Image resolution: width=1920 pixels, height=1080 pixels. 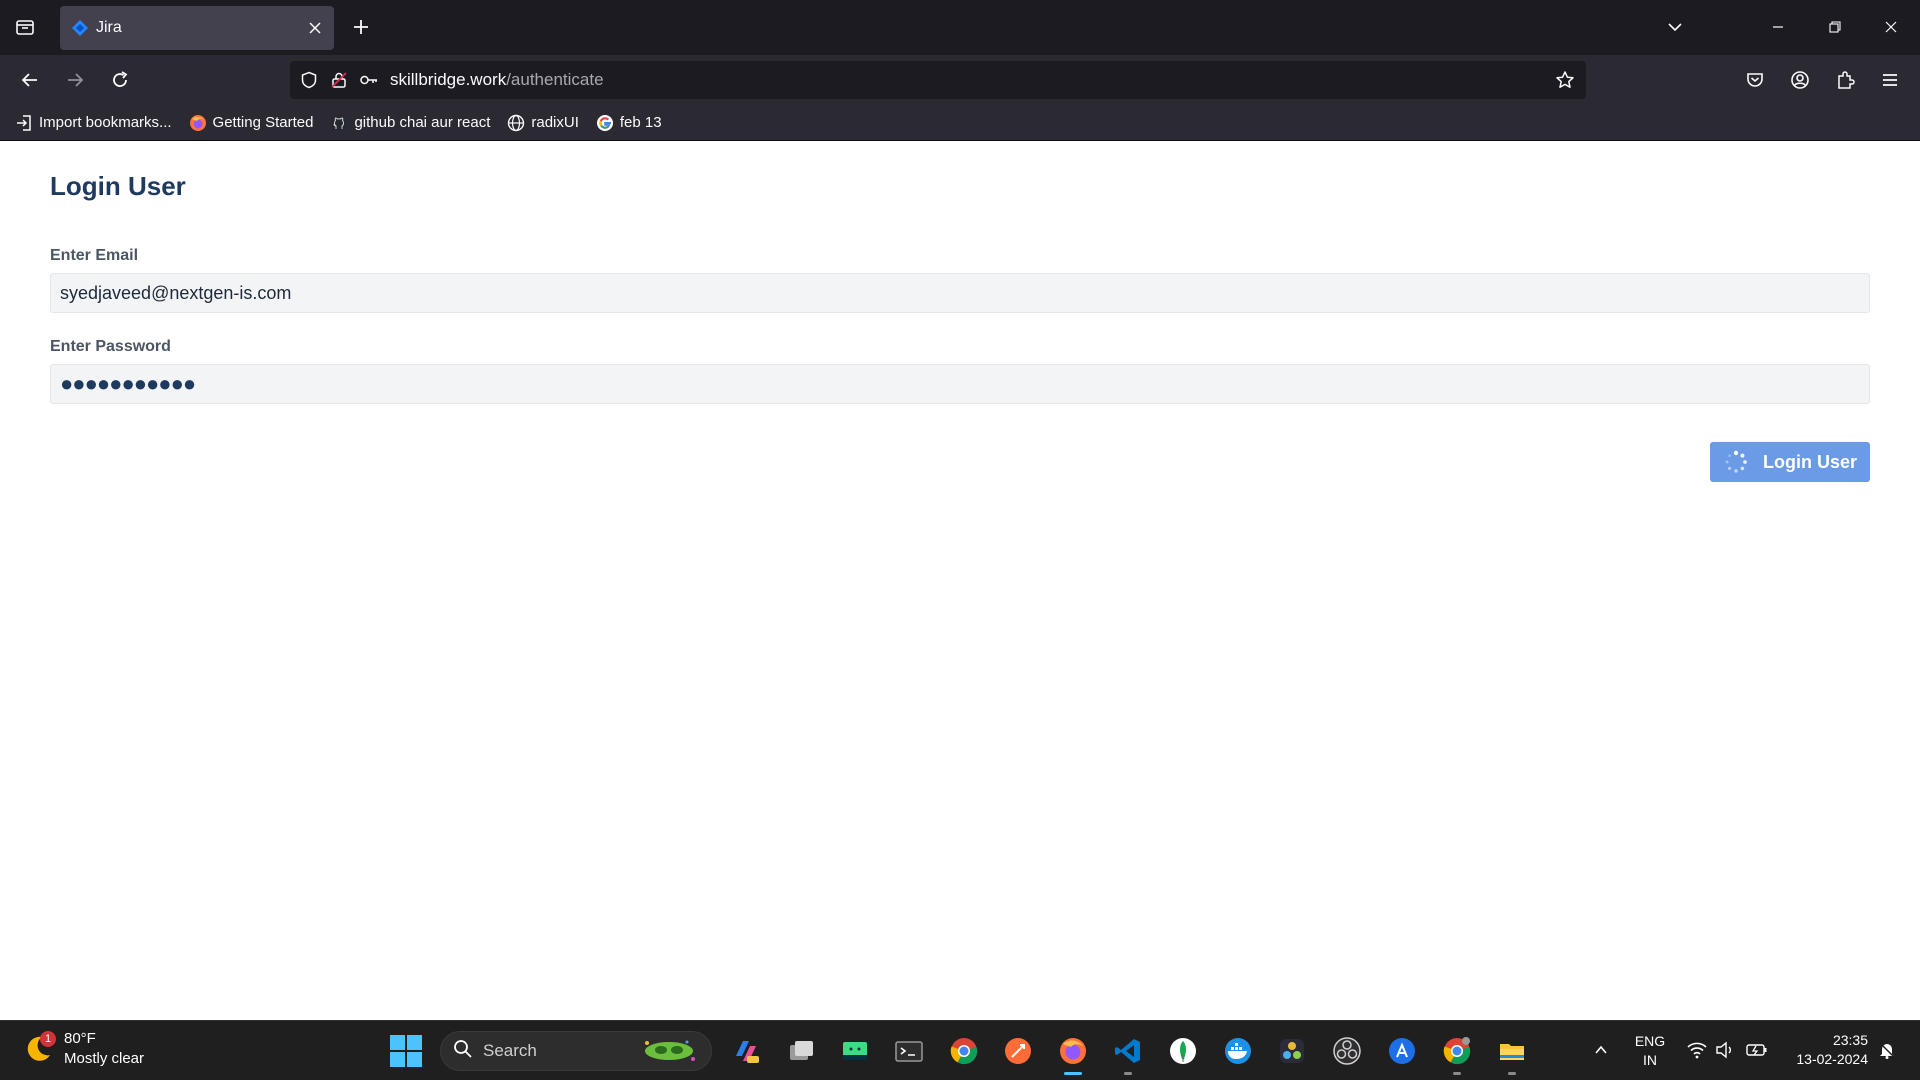 What do you see at coordinates (960, 384) in the screenshot?
I see `password-field: ●●●●●●●●●●●` at bounding box center [960, 384].